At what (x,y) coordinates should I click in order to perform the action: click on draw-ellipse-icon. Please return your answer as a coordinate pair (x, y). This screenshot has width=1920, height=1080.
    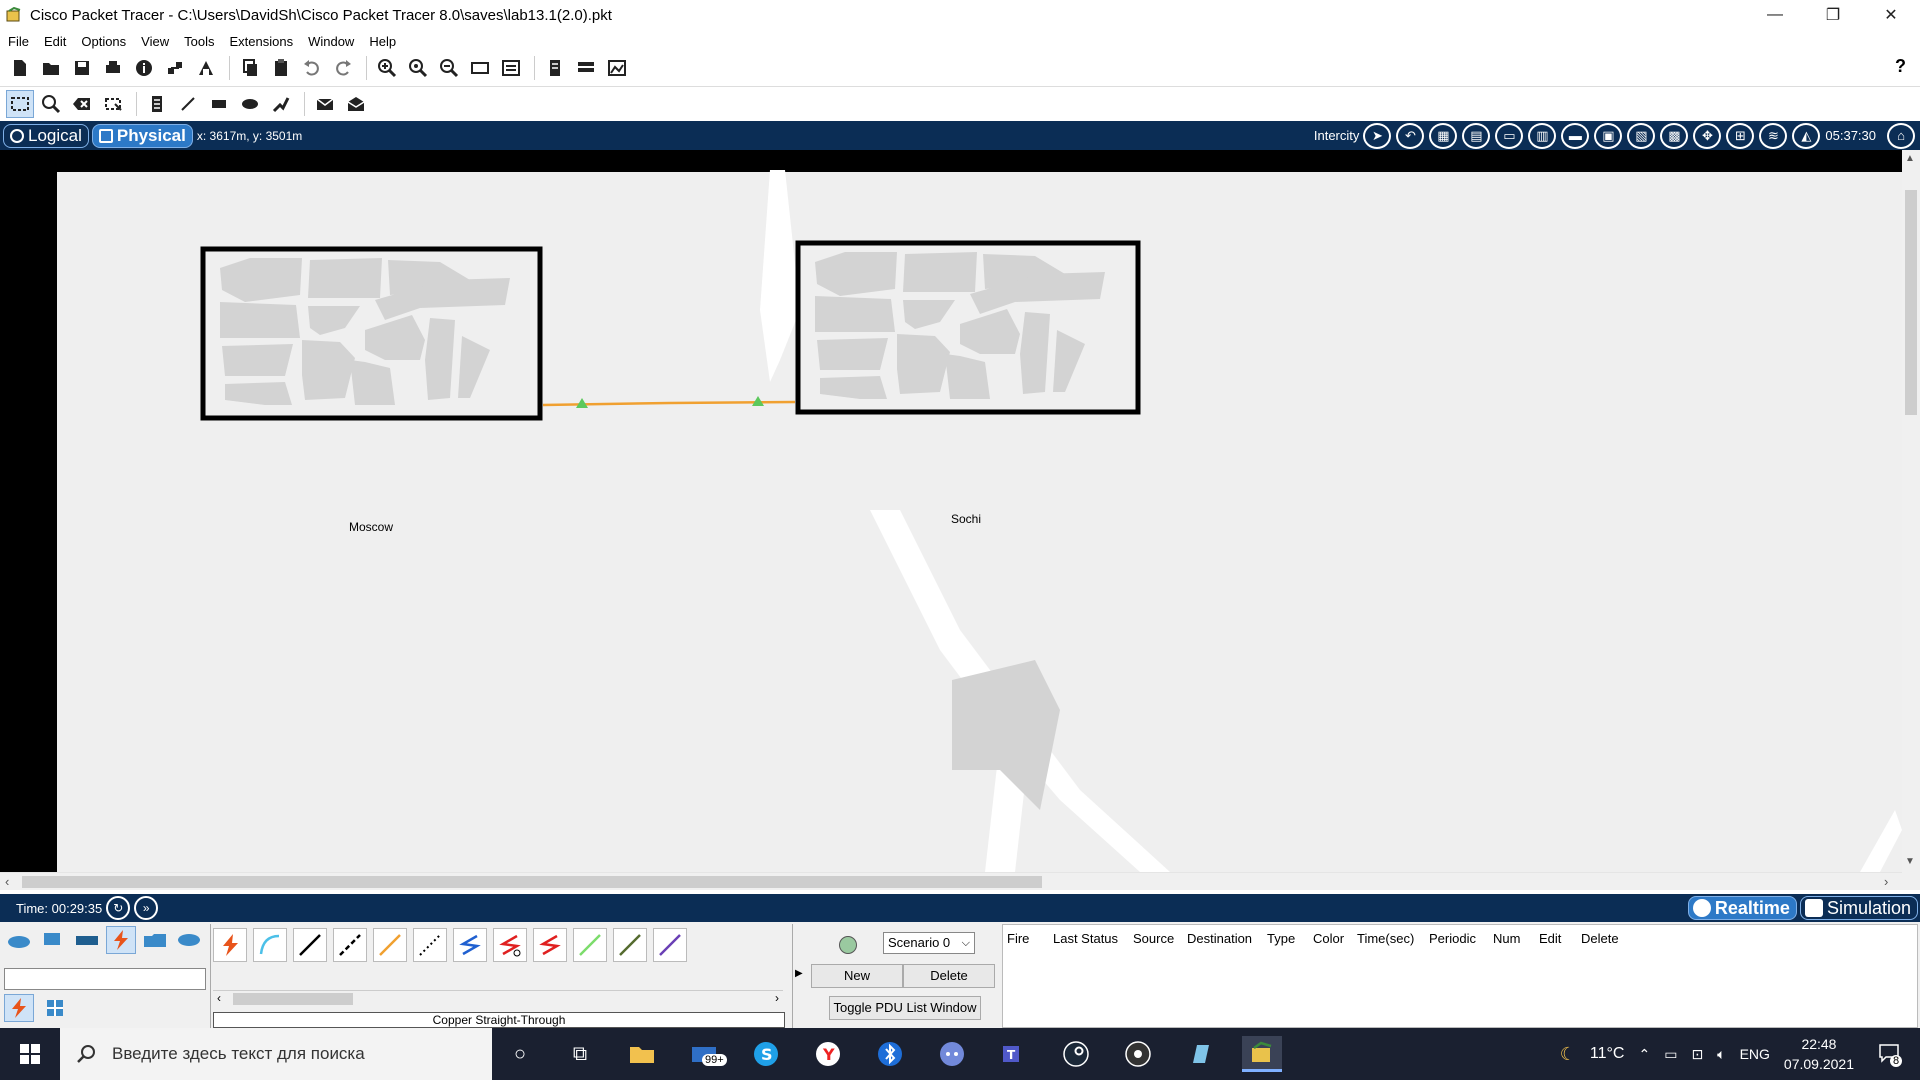
    Looking at the image, I should click on (250, 104).